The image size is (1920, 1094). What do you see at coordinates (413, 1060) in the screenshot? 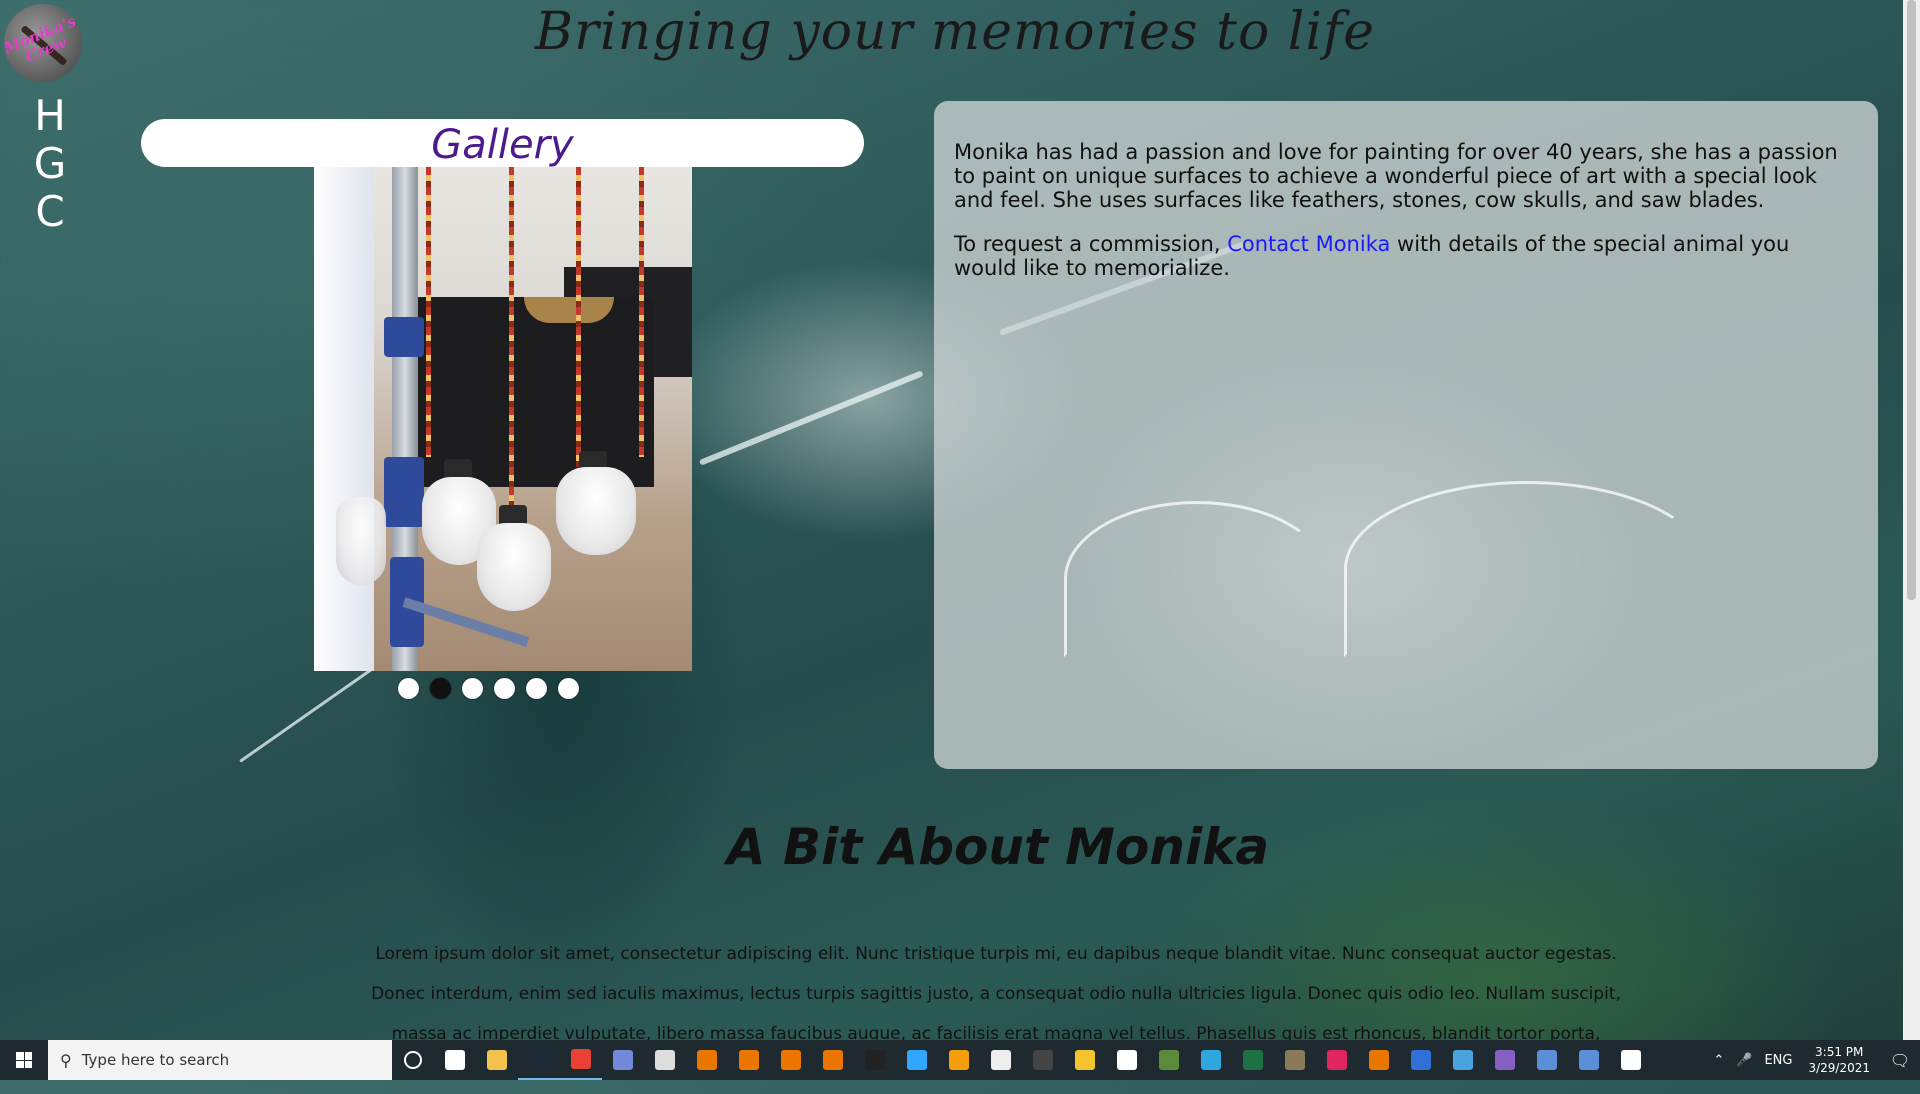
I see `cortana-icon` at bounding box center [413, 1060].